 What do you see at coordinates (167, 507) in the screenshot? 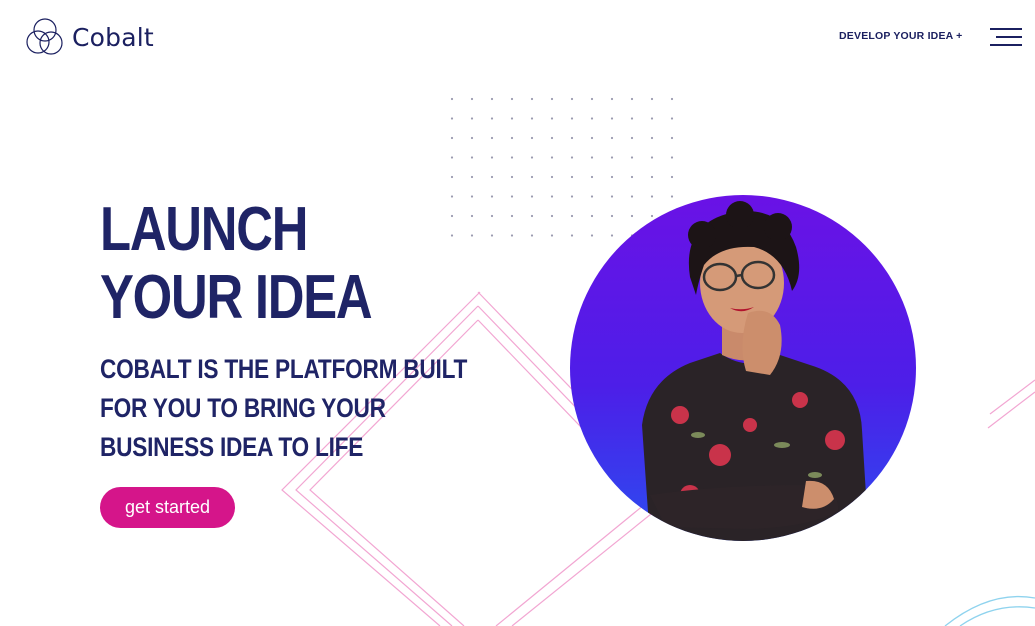
I see `get-started-button: get started` at bounding box center [167, 507].